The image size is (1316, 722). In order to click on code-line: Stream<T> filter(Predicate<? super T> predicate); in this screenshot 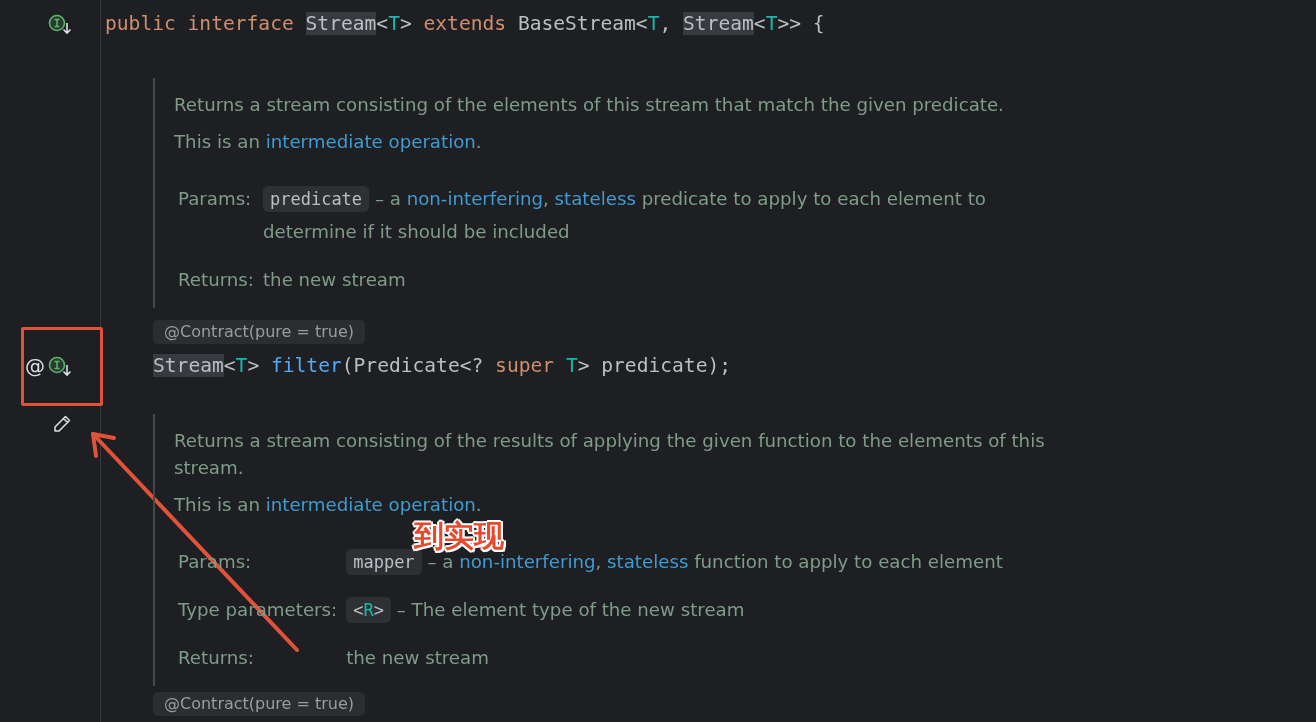, I will do `click(442, 366)`.